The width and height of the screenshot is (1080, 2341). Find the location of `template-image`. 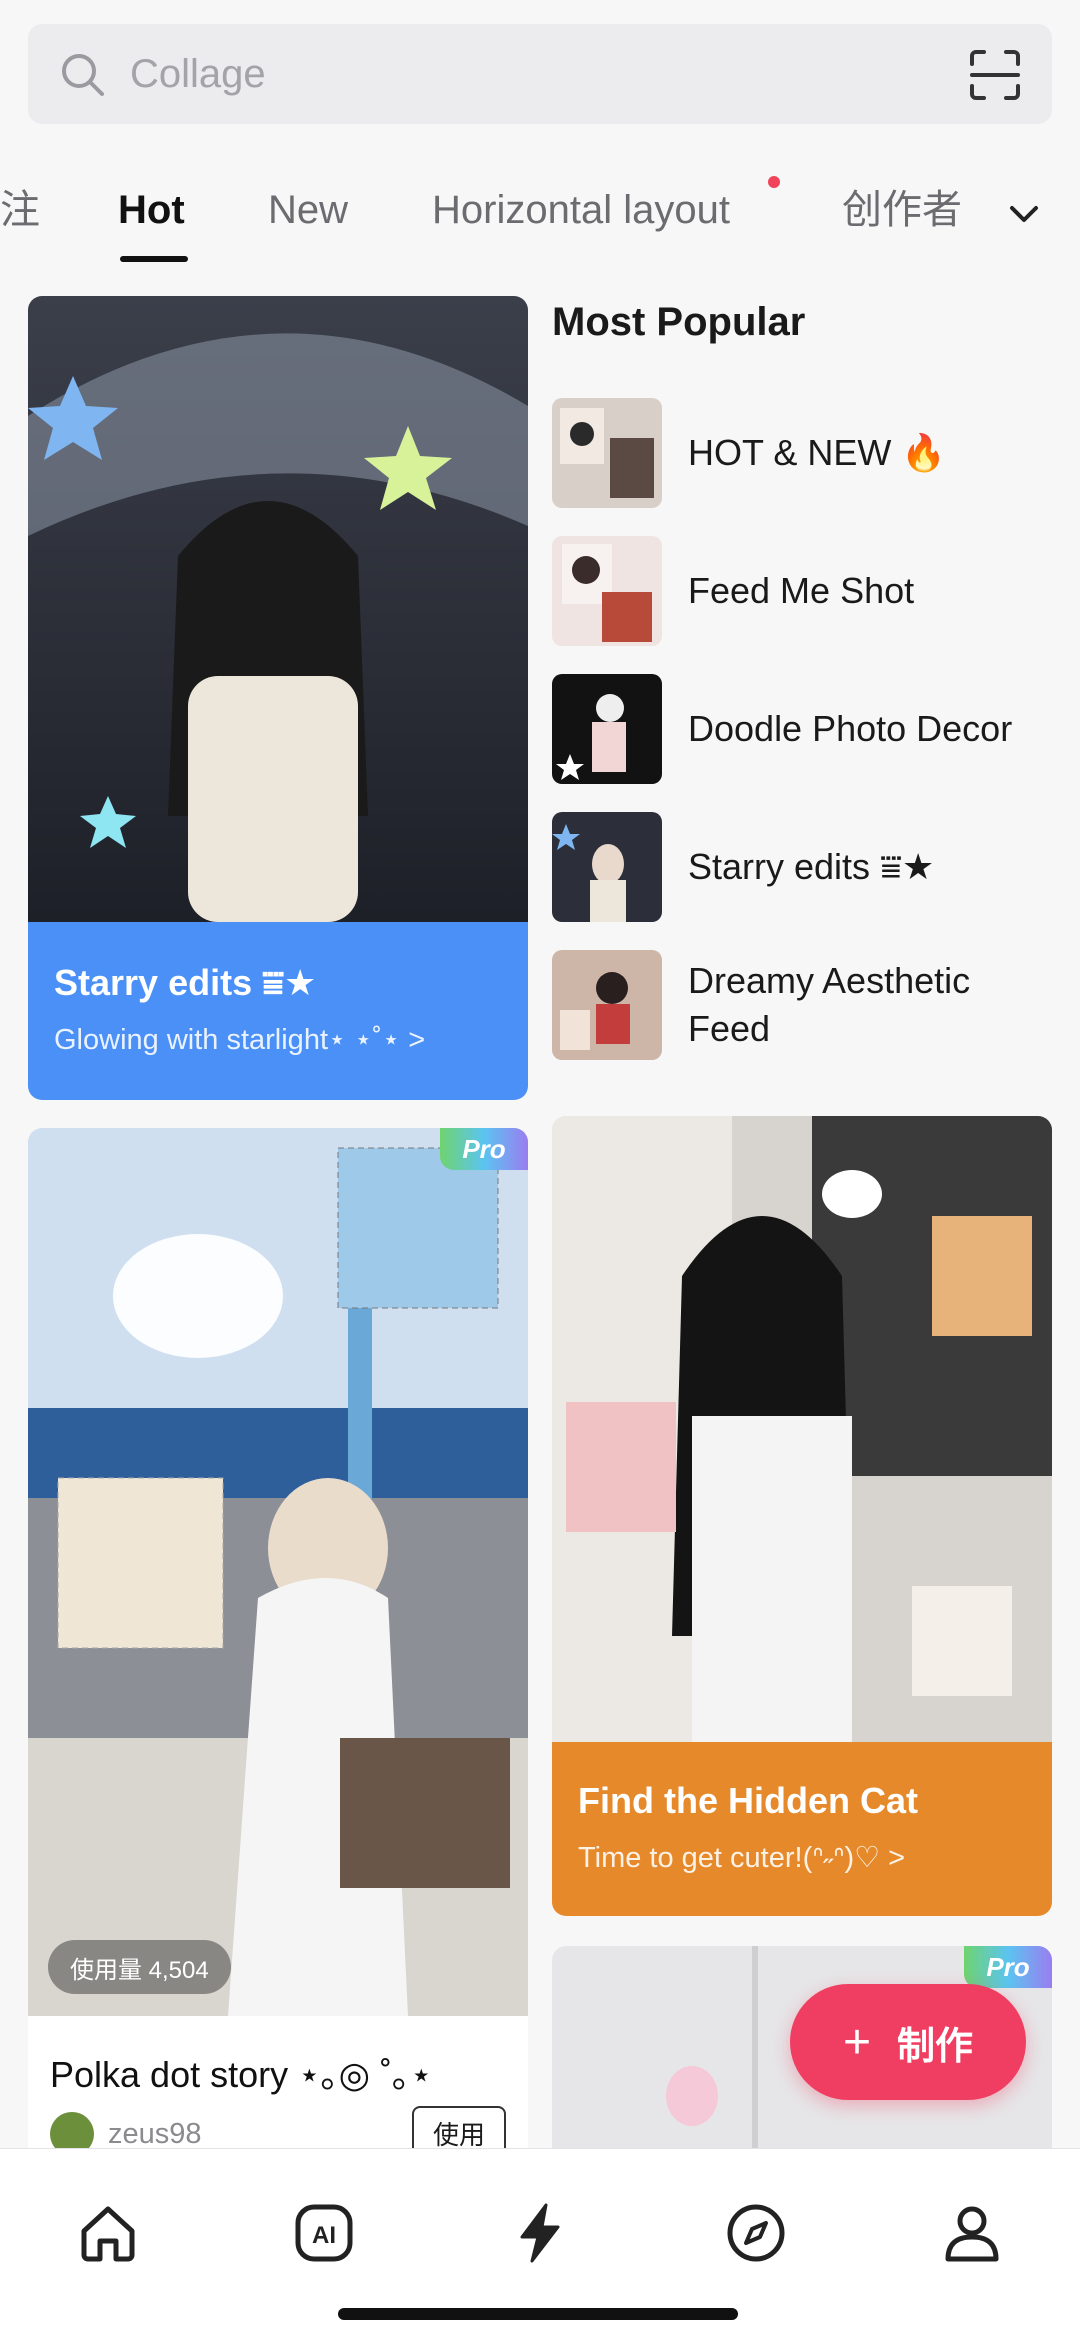

template-image is located at coordinates (802, 1429).